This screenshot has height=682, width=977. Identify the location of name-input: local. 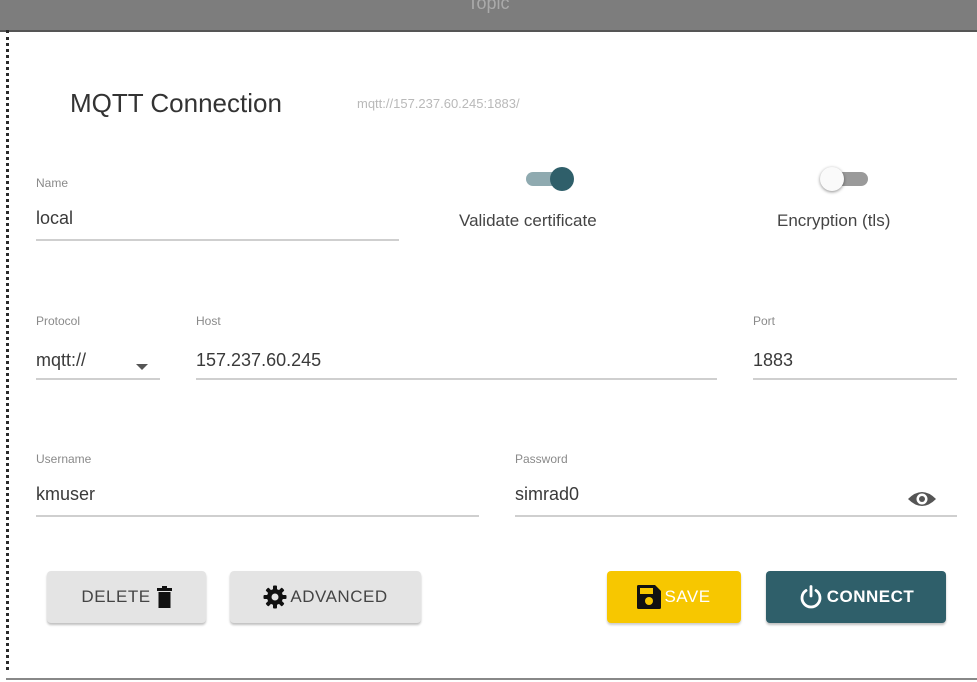
(54, 218).